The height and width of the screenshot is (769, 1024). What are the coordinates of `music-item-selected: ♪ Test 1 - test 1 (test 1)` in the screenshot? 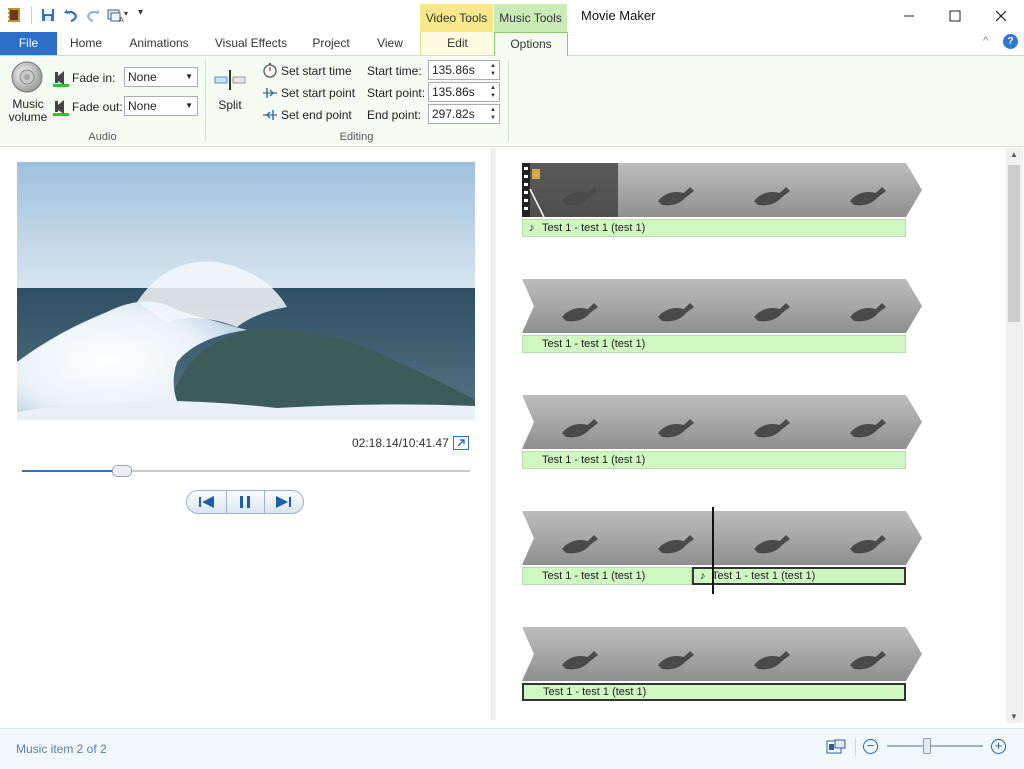 It's located at (799, 576).